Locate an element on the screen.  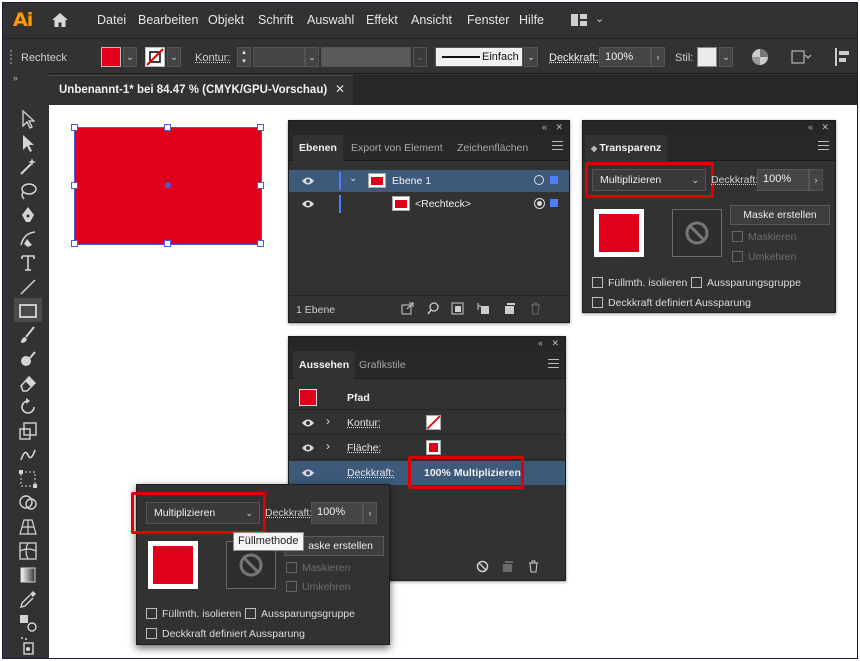
rectangle-tool-icon is located at coordinates (28, 311).